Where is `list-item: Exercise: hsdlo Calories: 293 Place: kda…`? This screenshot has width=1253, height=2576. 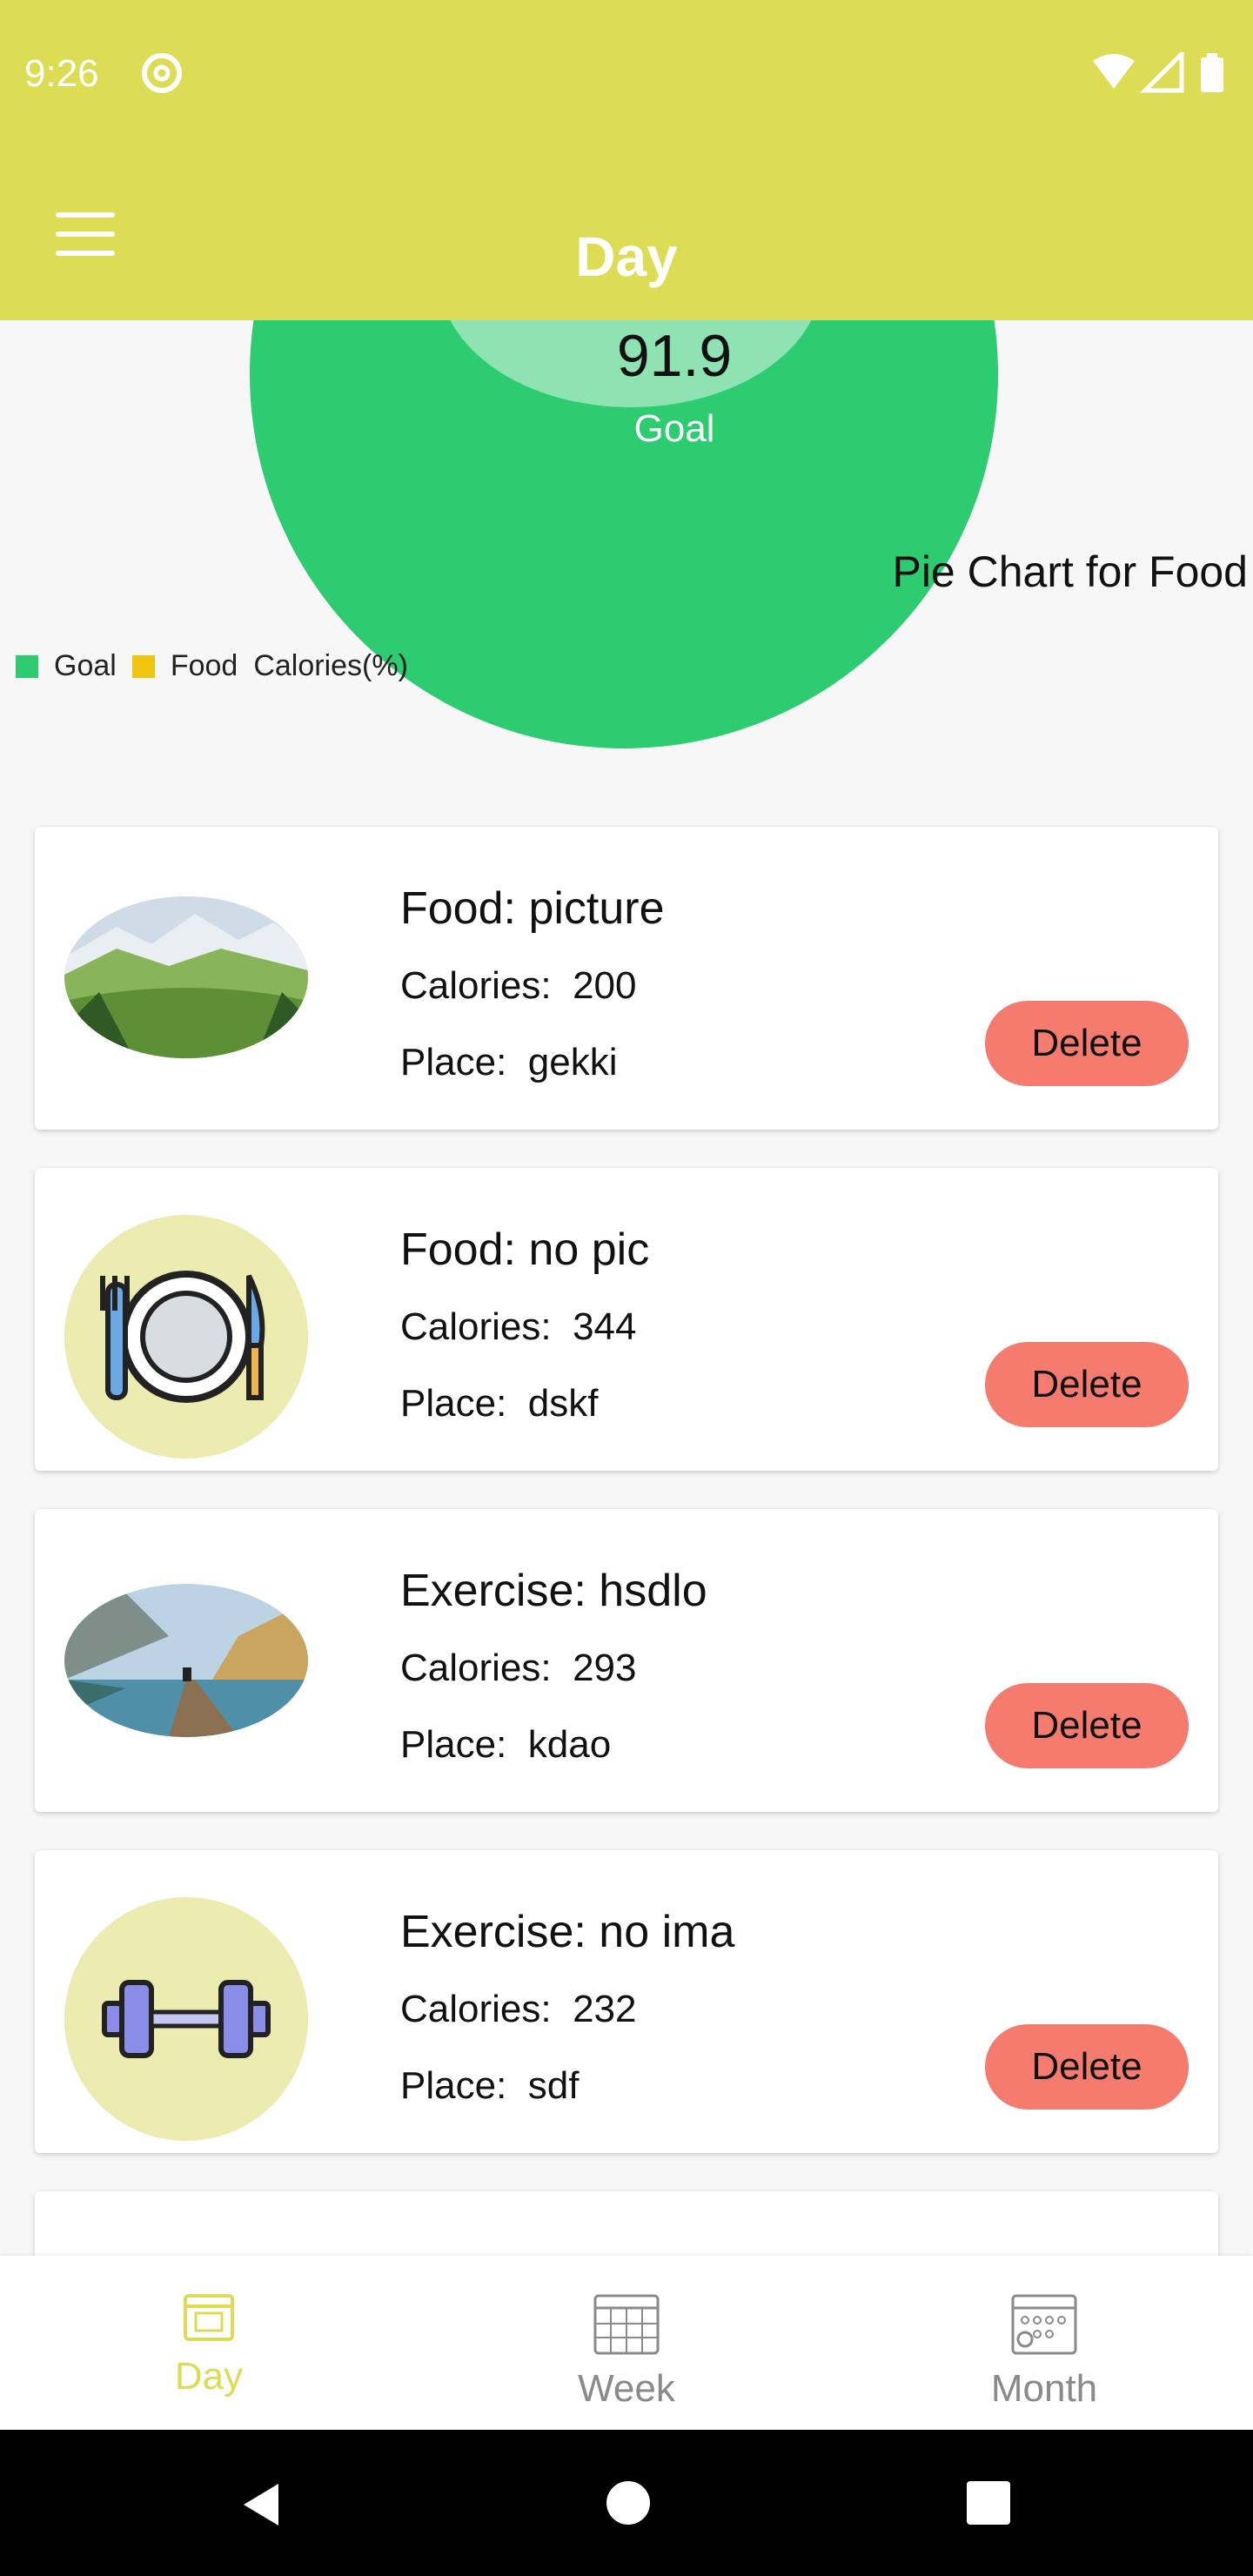 list-item: Exercise: hsdlo Calories: 293 Place: kda… is located at coordinates (626, 1661).